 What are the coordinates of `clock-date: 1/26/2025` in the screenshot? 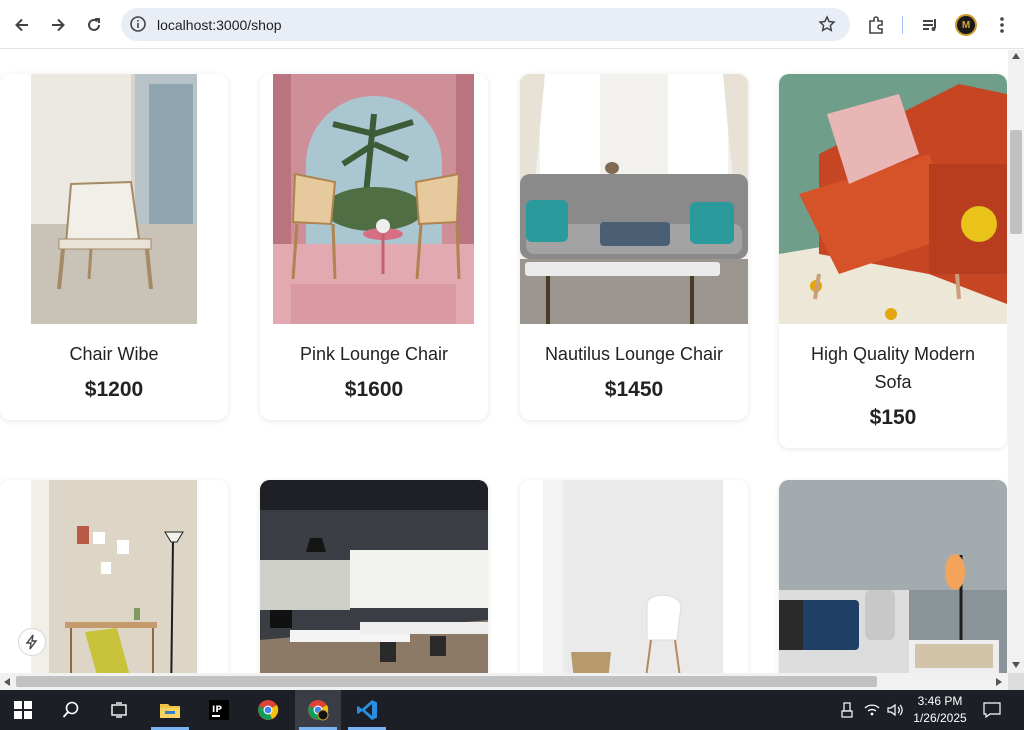 It's located at (940, 718).